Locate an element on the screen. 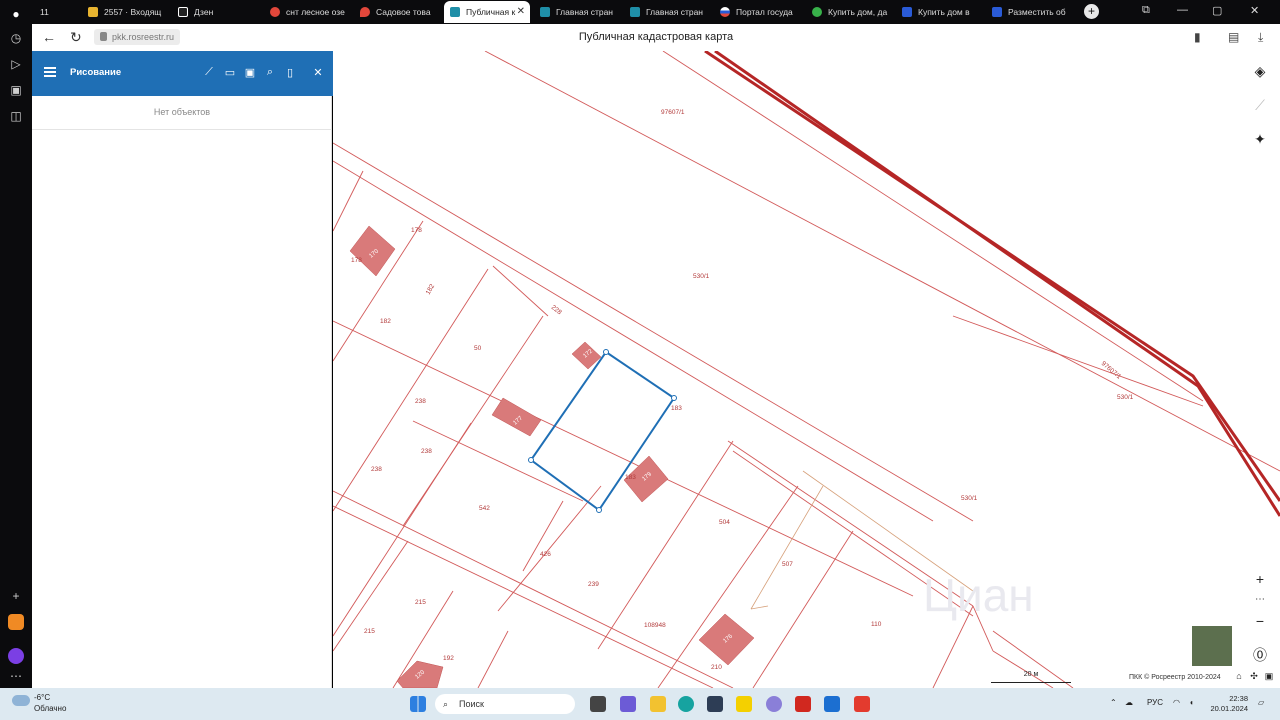 The image size is (1280, 720). north-icon: ✣ is located at coordinates (1254, 676).